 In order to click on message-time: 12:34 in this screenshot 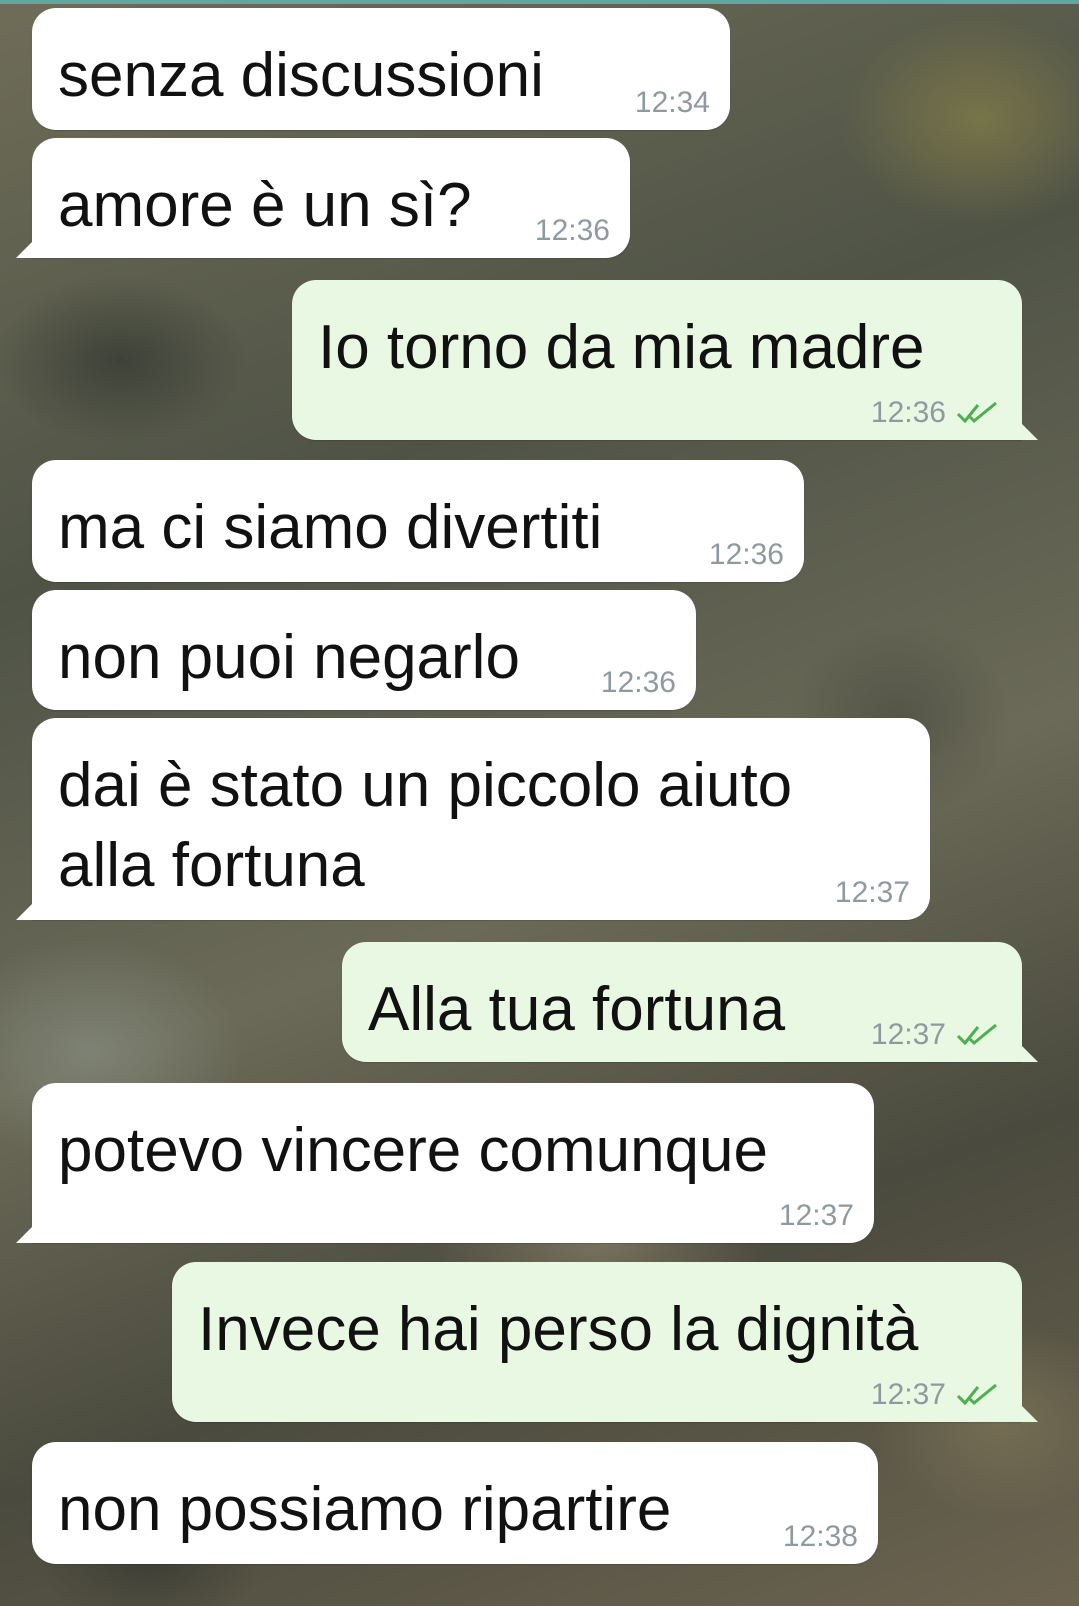, I will do `click(672, 102)`.